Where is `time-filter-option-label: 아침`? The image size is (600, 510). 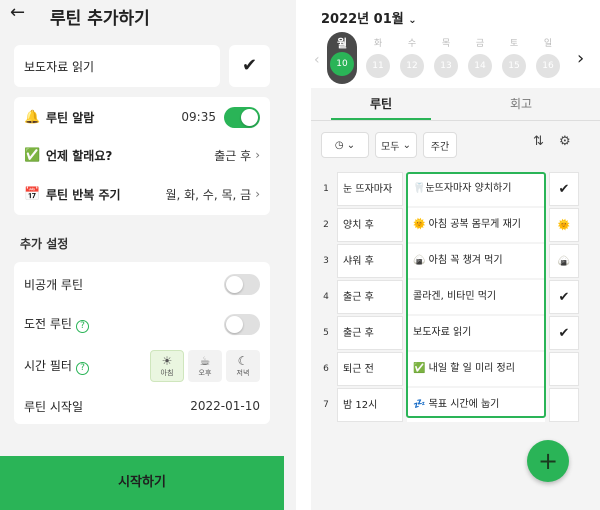
time-filter-option-label: 아침 is located at coordinates (167, 373).